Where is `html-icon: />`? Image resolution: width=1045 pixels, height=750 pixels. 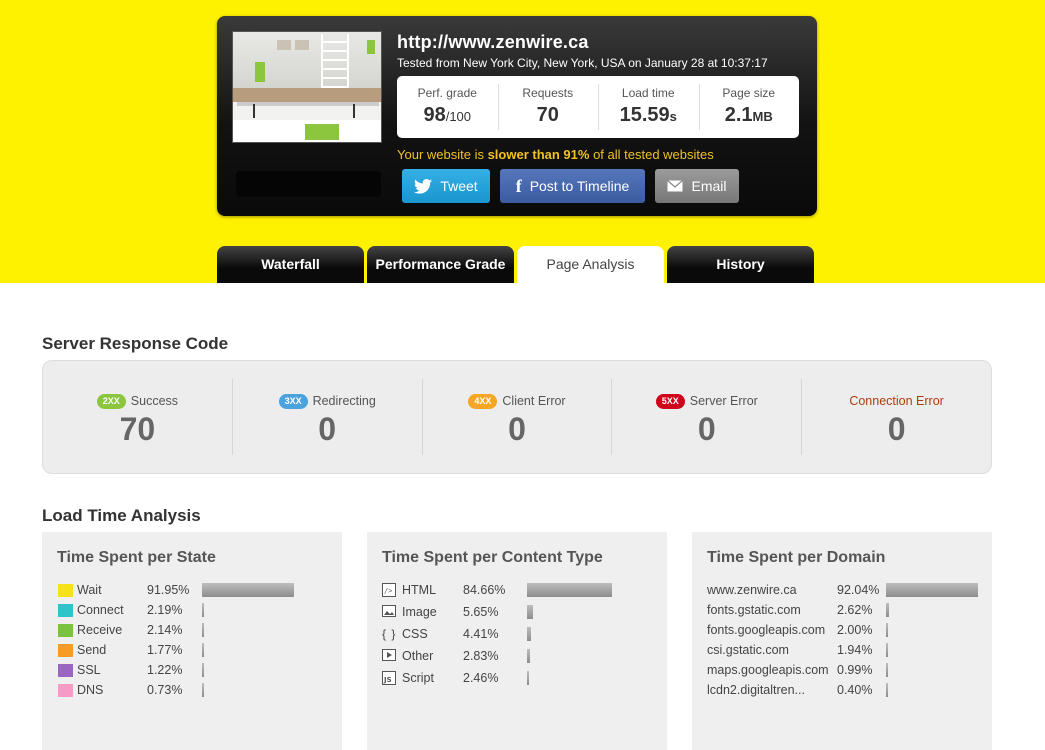 html-icon: /> is located at coordinates (390, 590).